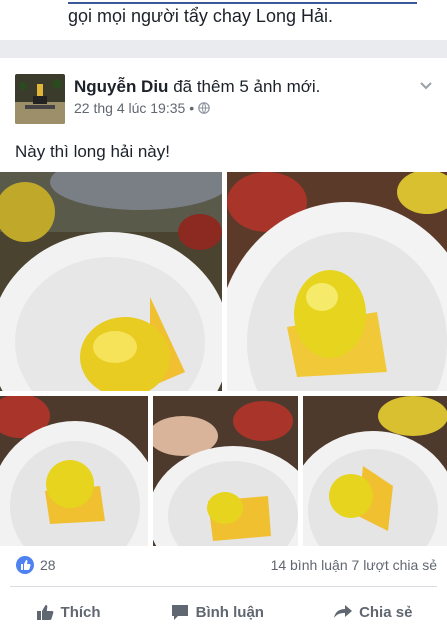  I want to click on share-icon, so click(343, 611).